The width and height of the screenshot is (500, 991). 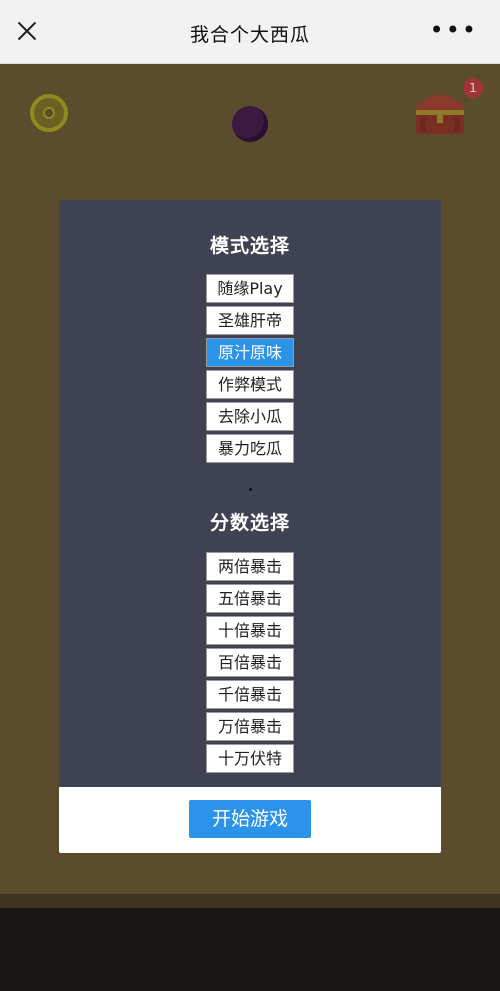 I want to click on score-option-list: 两倍暴击五倍暴击十倍暴击百倍暴击千倍暴击万倍暴击十万伏特, so click(x=250, y=664).